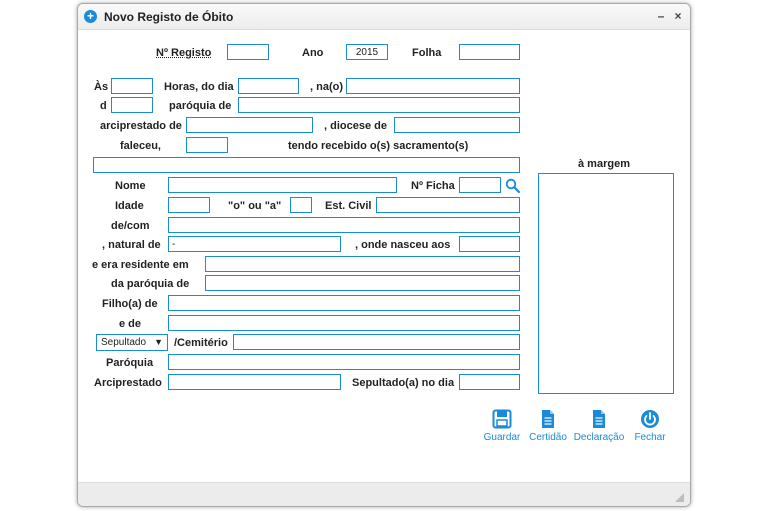 The width and height of the screenshot is (767, 511). What do you see at coordinates (124, 342) in the screenshot?
I see `sepultado-select-value: Sepultado` at bounding box center [124, 342].